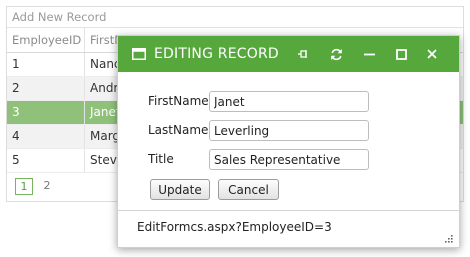 The image size is (470, 257). What do you see at coordinates (161, 159) in the screenshot?
I see `title-label: Title` at bounding box center [161, 159].